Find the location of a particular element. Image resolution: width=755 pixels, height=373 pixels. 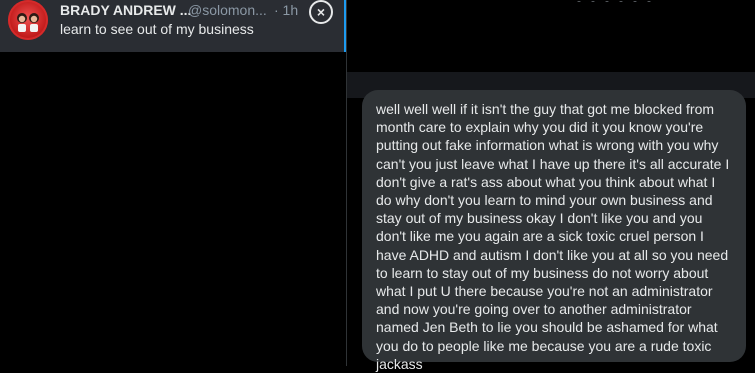

notification-text: learn to see out of my business is located at coordinates (157, 29).